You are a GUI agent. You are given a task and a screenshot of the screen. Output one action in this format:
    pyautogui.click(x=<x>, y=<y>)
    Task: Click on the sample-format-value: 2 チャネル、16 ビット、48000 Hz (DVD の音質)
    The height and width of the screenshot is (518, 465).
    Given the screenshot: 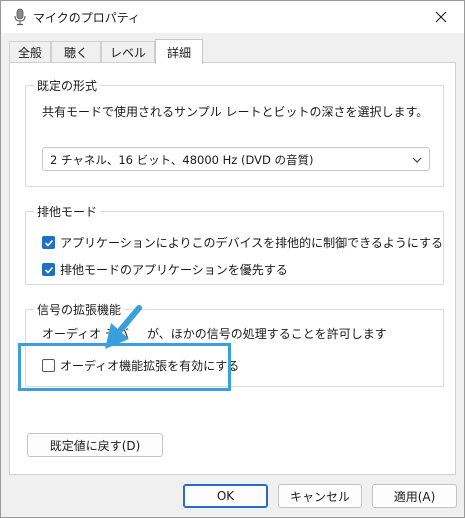 What is the action you would take?
    pyautogui.click(x=182, y=160)
    